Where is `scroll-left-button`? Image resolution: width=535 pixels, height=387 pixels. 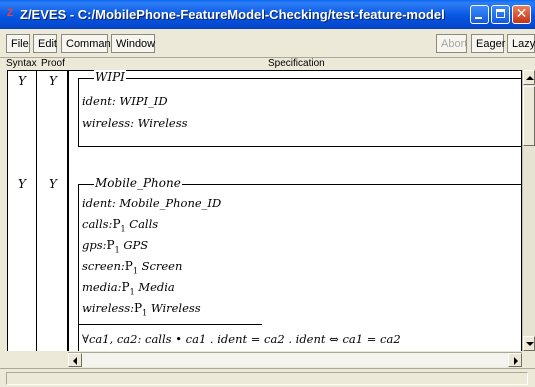 scroll-left-button is located at coordinates (75, 360).